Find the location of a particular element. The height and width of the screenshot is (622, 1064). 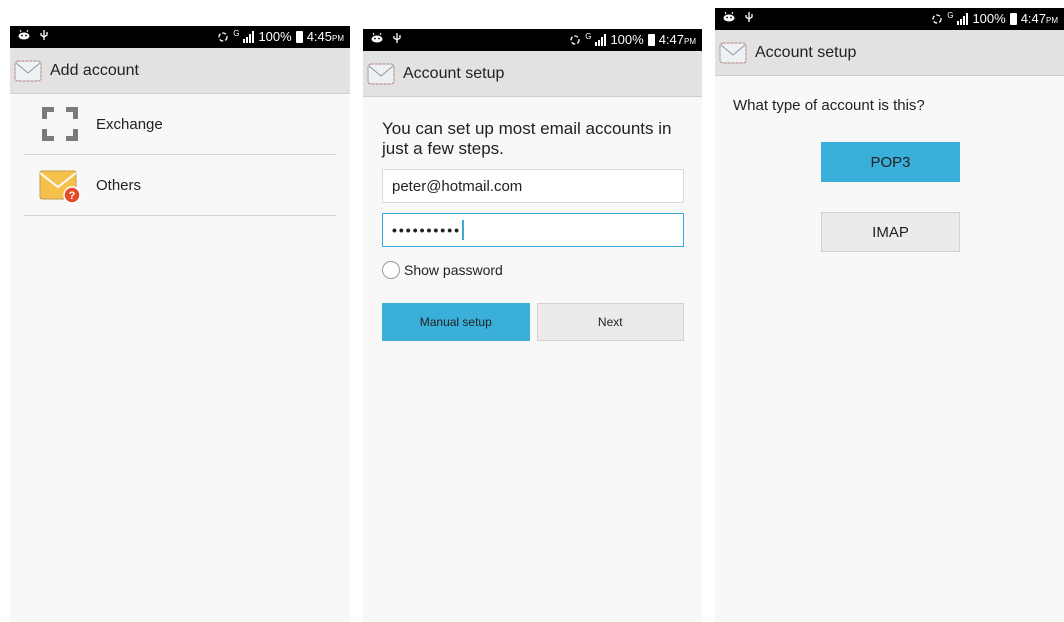

next-button: Next is located at coordinates (610, 322).